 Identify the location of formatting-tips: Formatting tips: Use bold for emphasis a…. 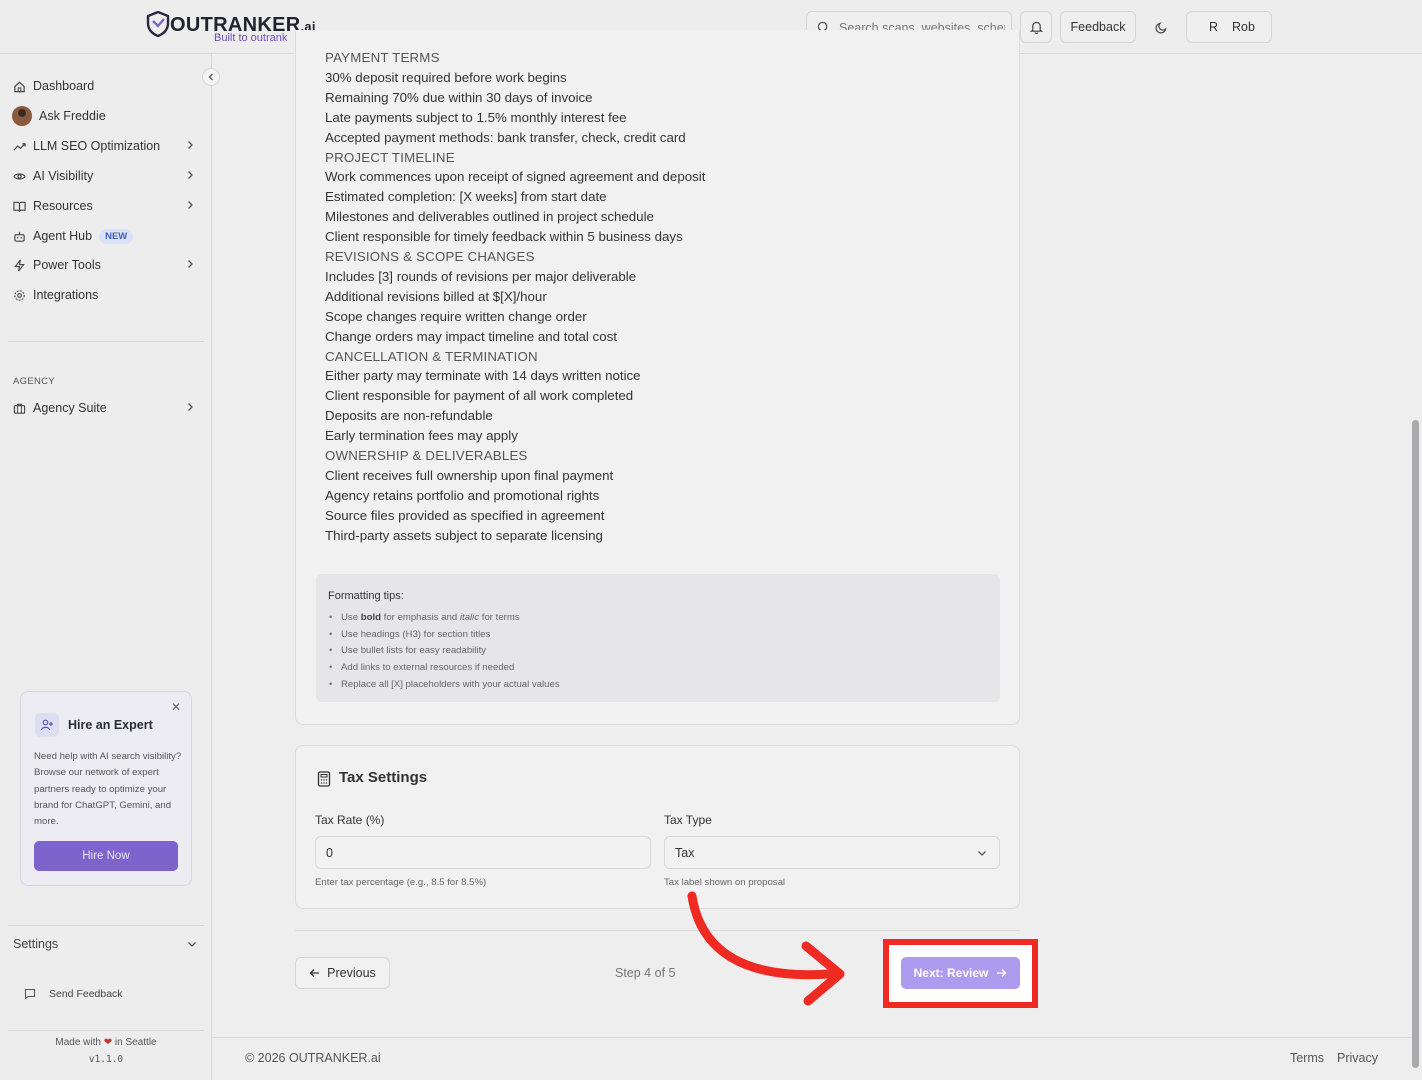
(658, 638).